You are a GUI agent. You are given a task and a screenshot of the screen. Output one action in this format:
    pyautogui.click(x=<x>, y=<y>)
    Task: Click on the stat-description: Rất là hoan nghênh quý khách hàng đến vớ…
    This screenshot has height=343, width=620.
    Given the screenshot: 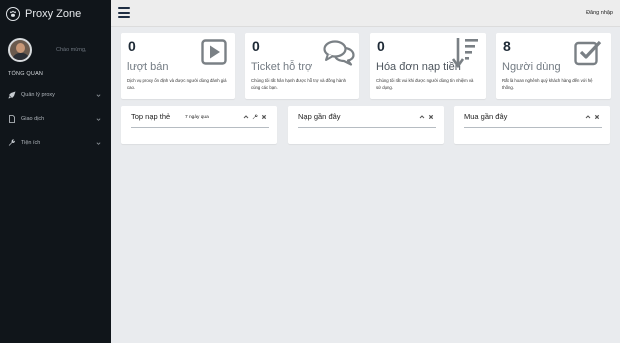 What is the action you would take?
    pyautogui.click(x=547, y=84)
    